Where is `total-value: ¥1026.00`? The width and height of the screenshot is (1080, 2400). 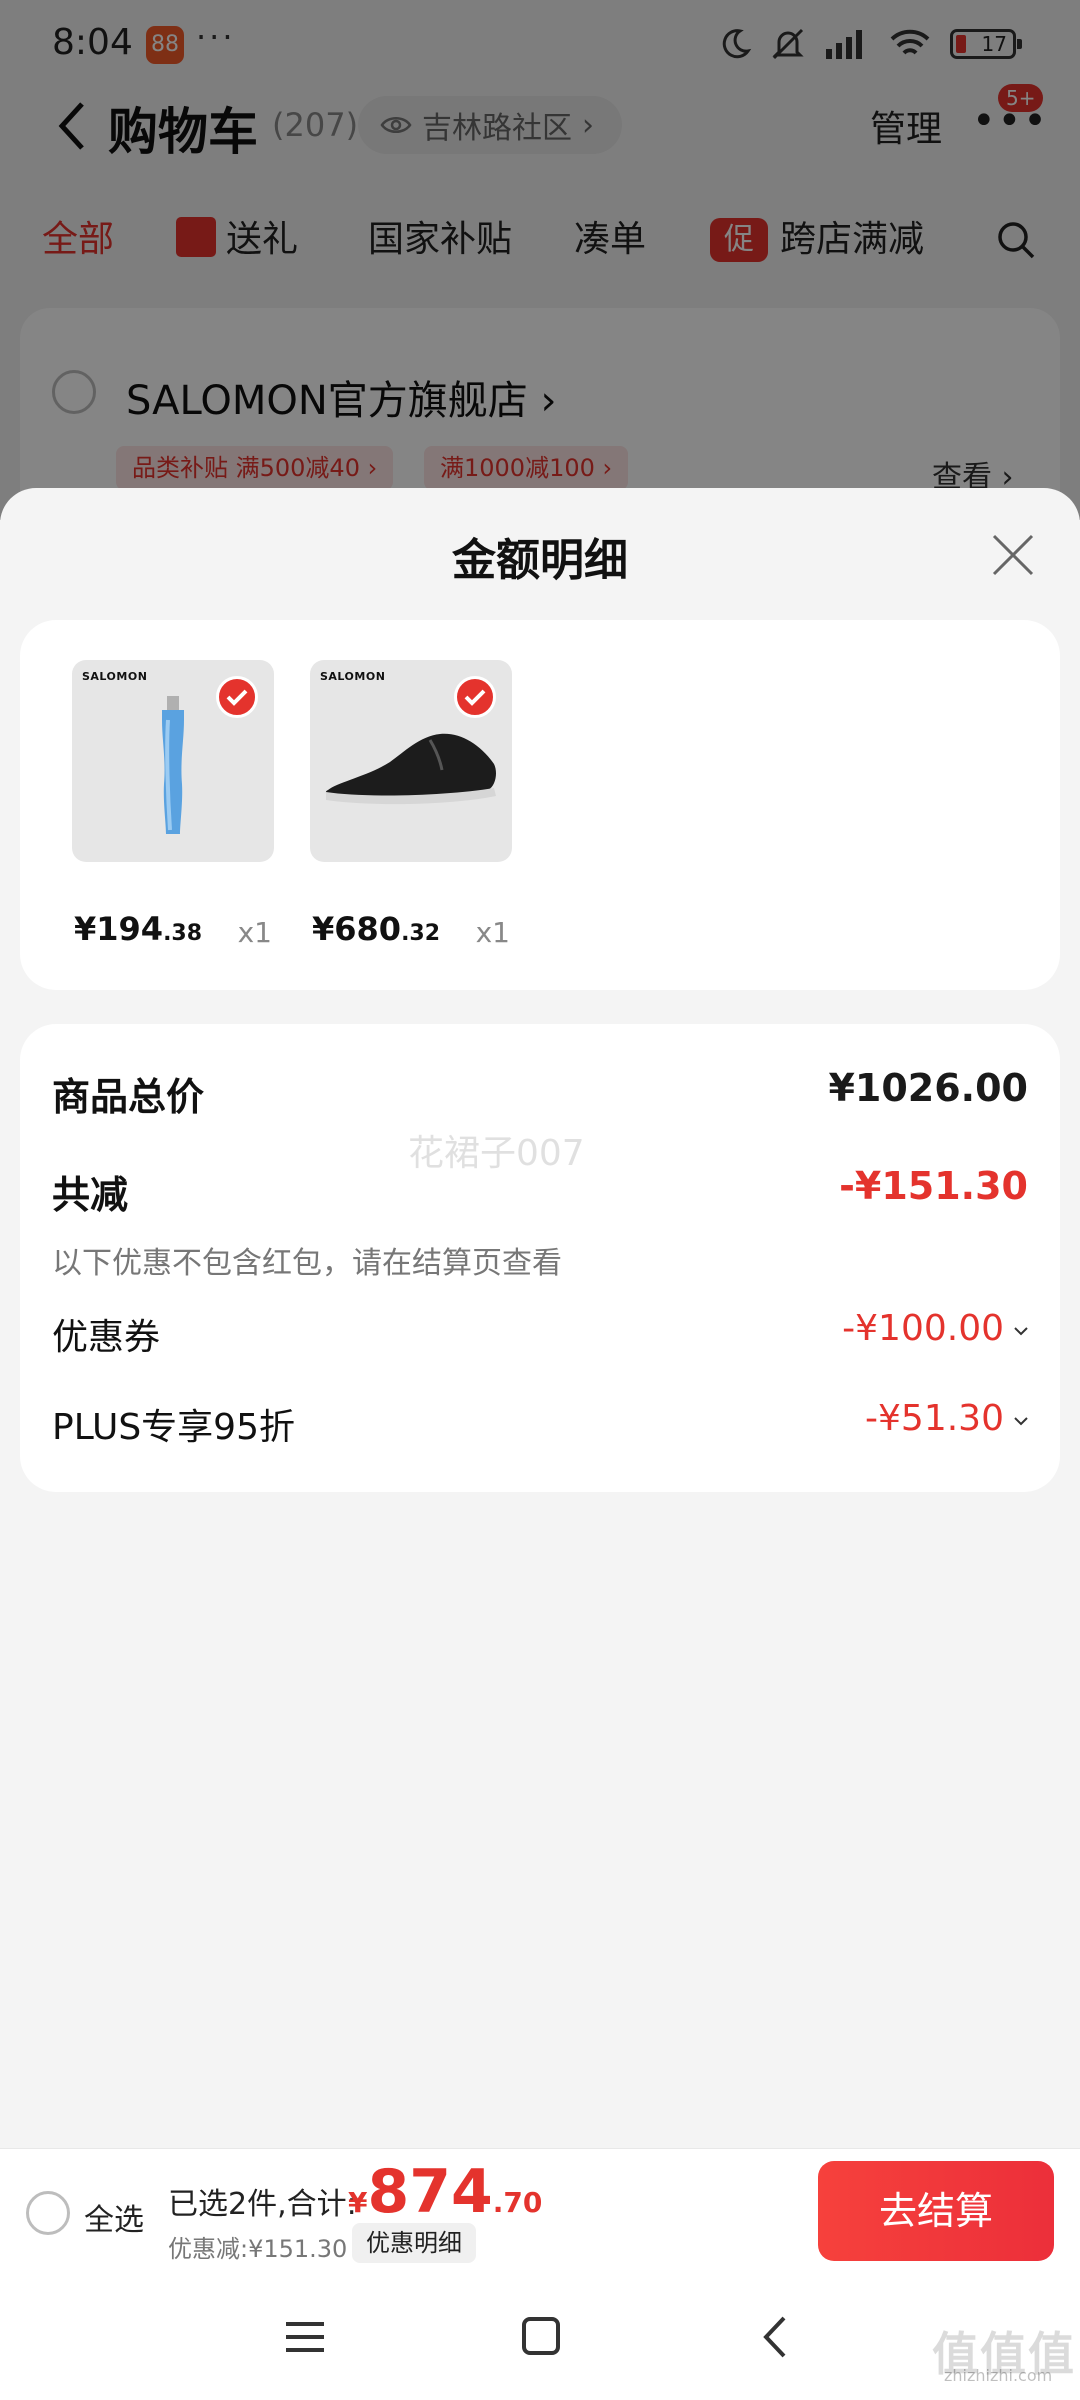
total-value: ¥1026.00 is located at coordinates (928, 1088).